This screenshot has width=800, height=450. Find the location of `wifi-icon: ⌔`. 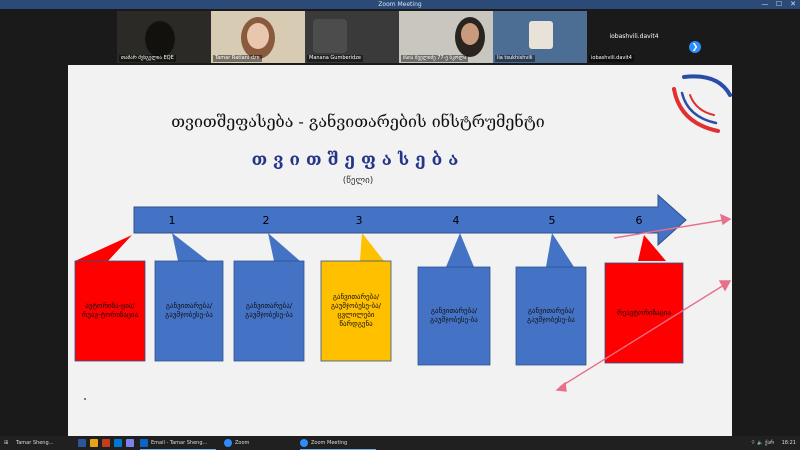

wifi-icon: ⌔ is located at coordinates (753, 443).